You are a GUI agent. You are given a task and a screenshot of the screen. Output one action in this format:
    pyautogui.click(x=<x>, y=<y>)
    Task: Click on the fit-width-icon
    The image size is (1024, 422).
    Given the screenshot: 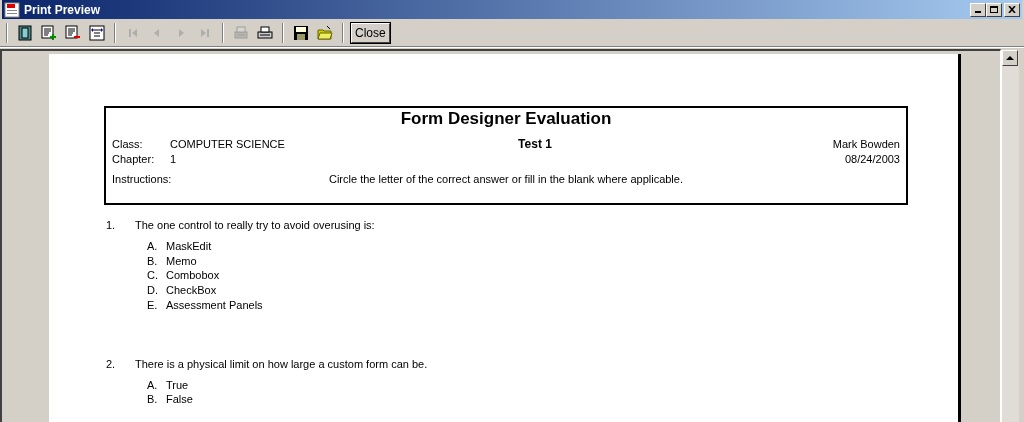 What is the action you would take?
    pyautogui.click(x=97, y=32)
    